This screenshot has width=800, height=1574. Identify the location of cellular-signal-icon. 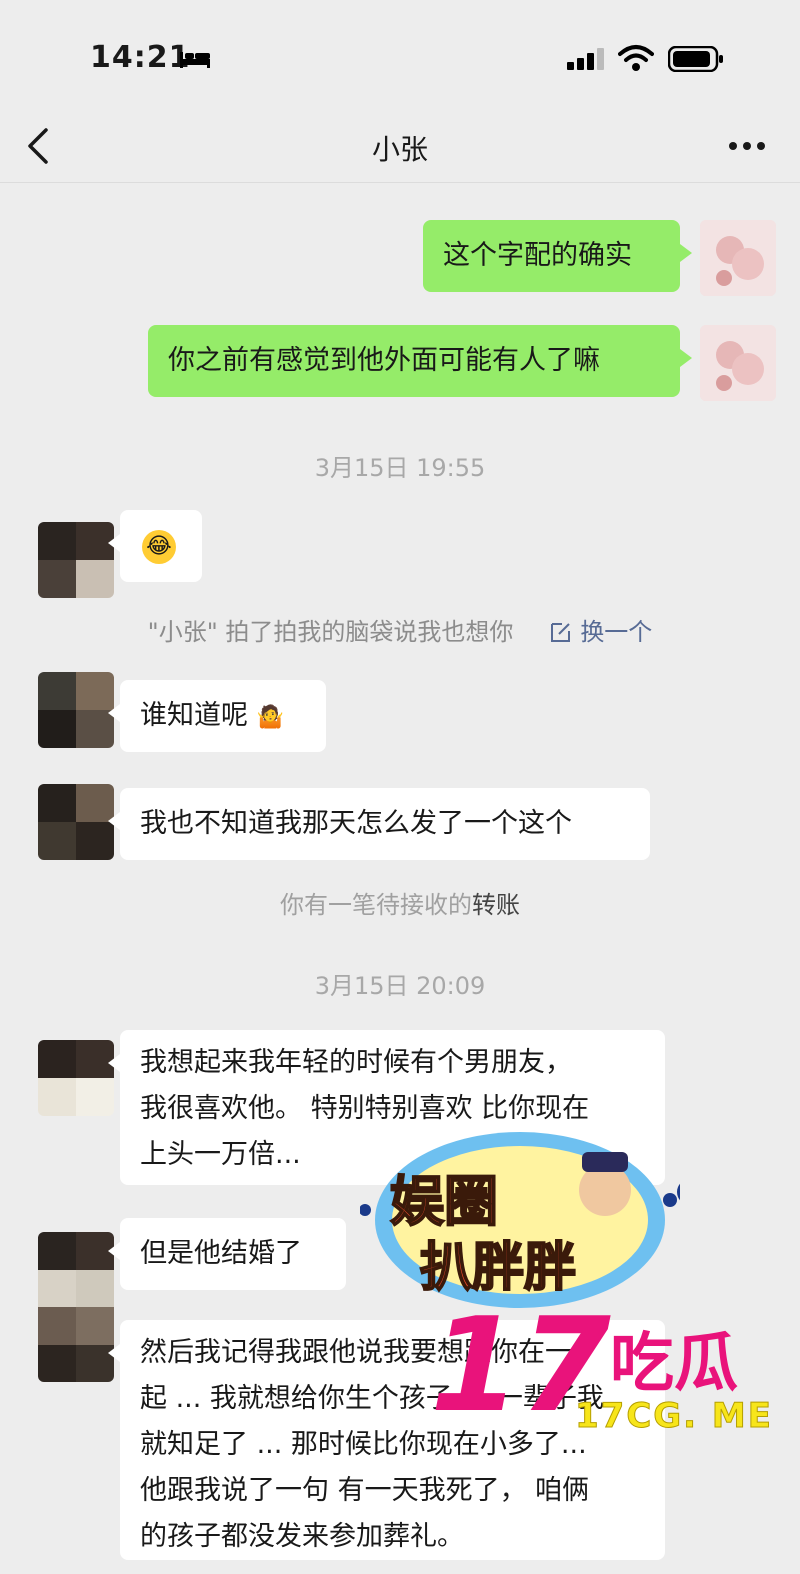
(585, 59).